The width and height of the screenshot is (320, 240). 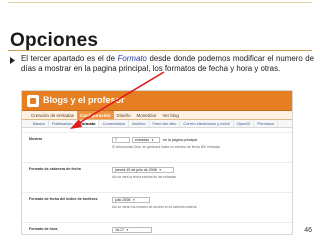 I want to click on blogger-logo-icon, so click(x=33, y=101).